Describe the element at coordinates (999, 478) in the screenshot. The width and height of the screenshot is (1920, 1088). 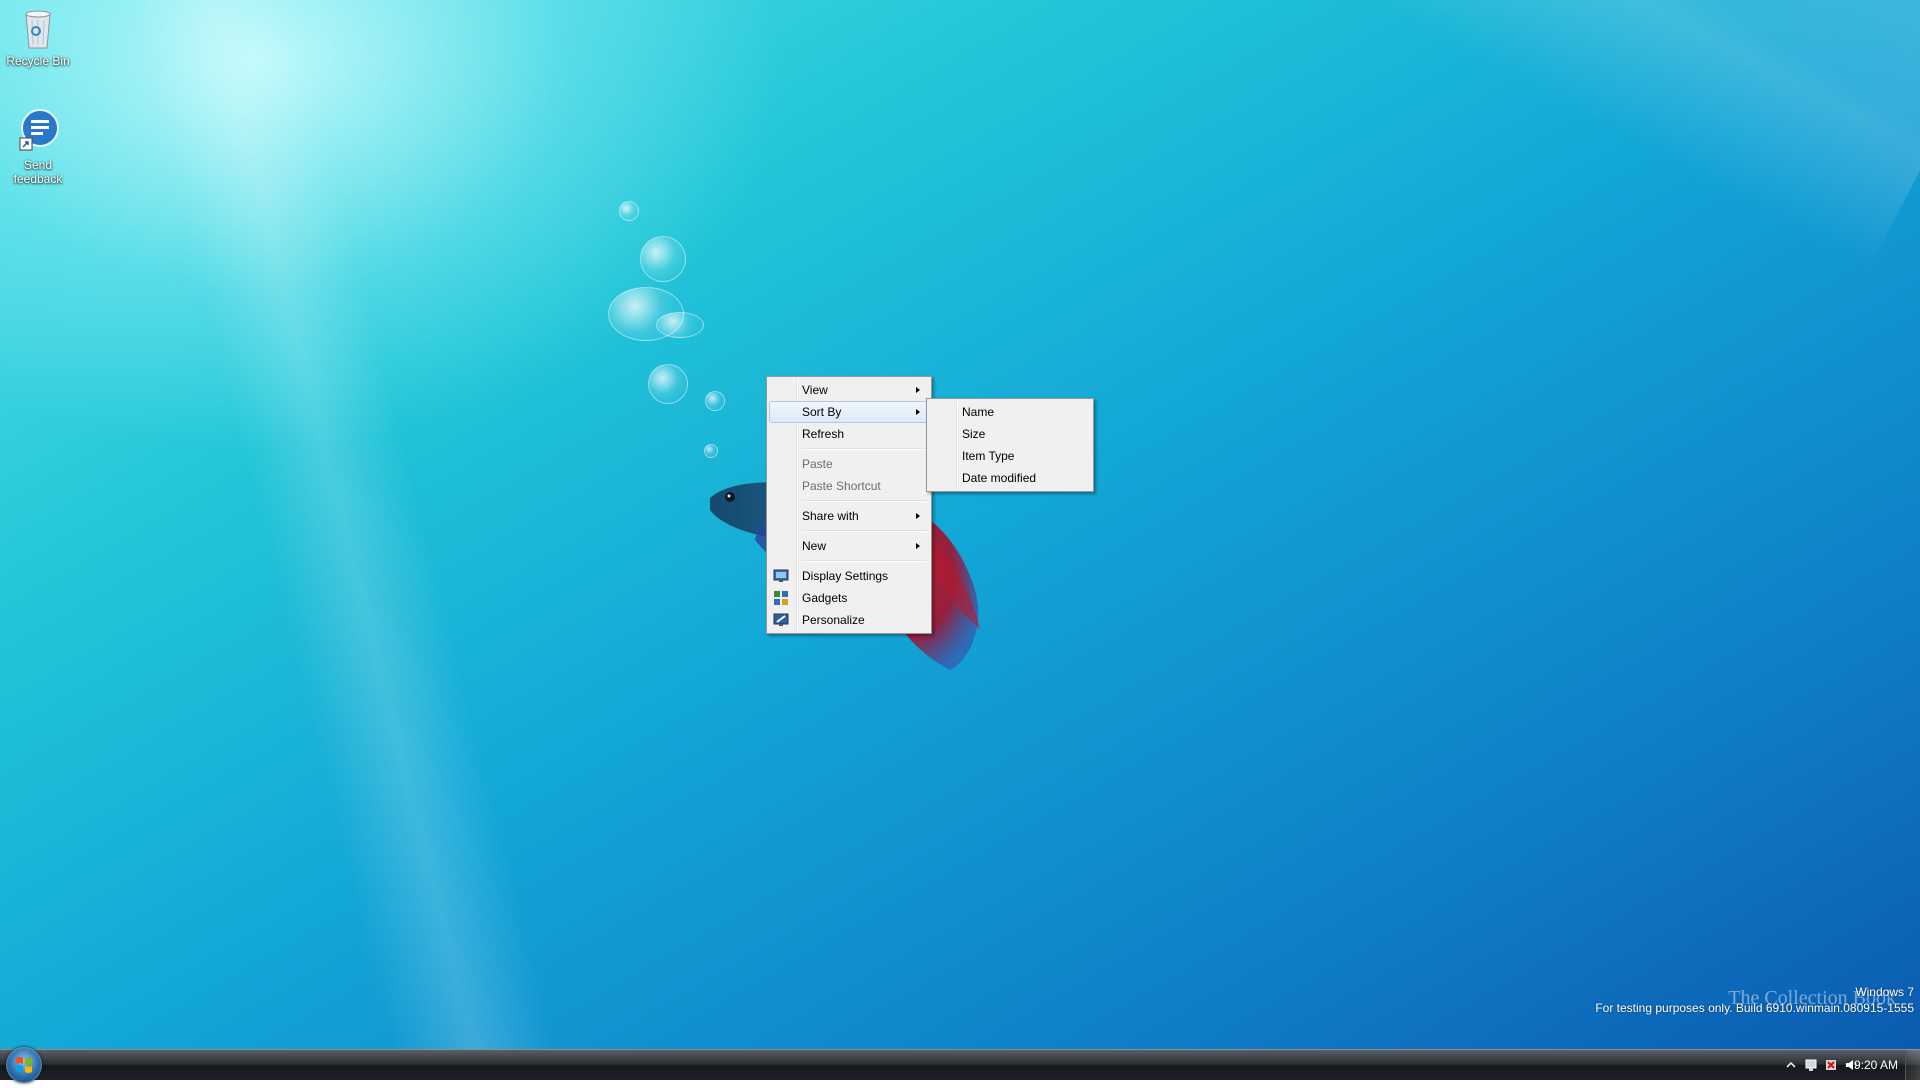
I see `menu-item-label: Date modified` at that location.